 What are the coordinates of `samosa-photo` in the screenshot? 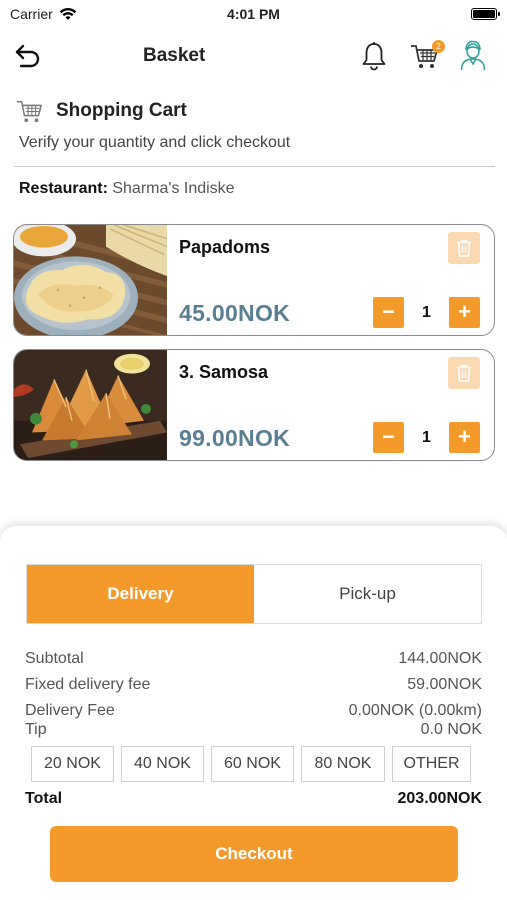 It's located at (90, 405).